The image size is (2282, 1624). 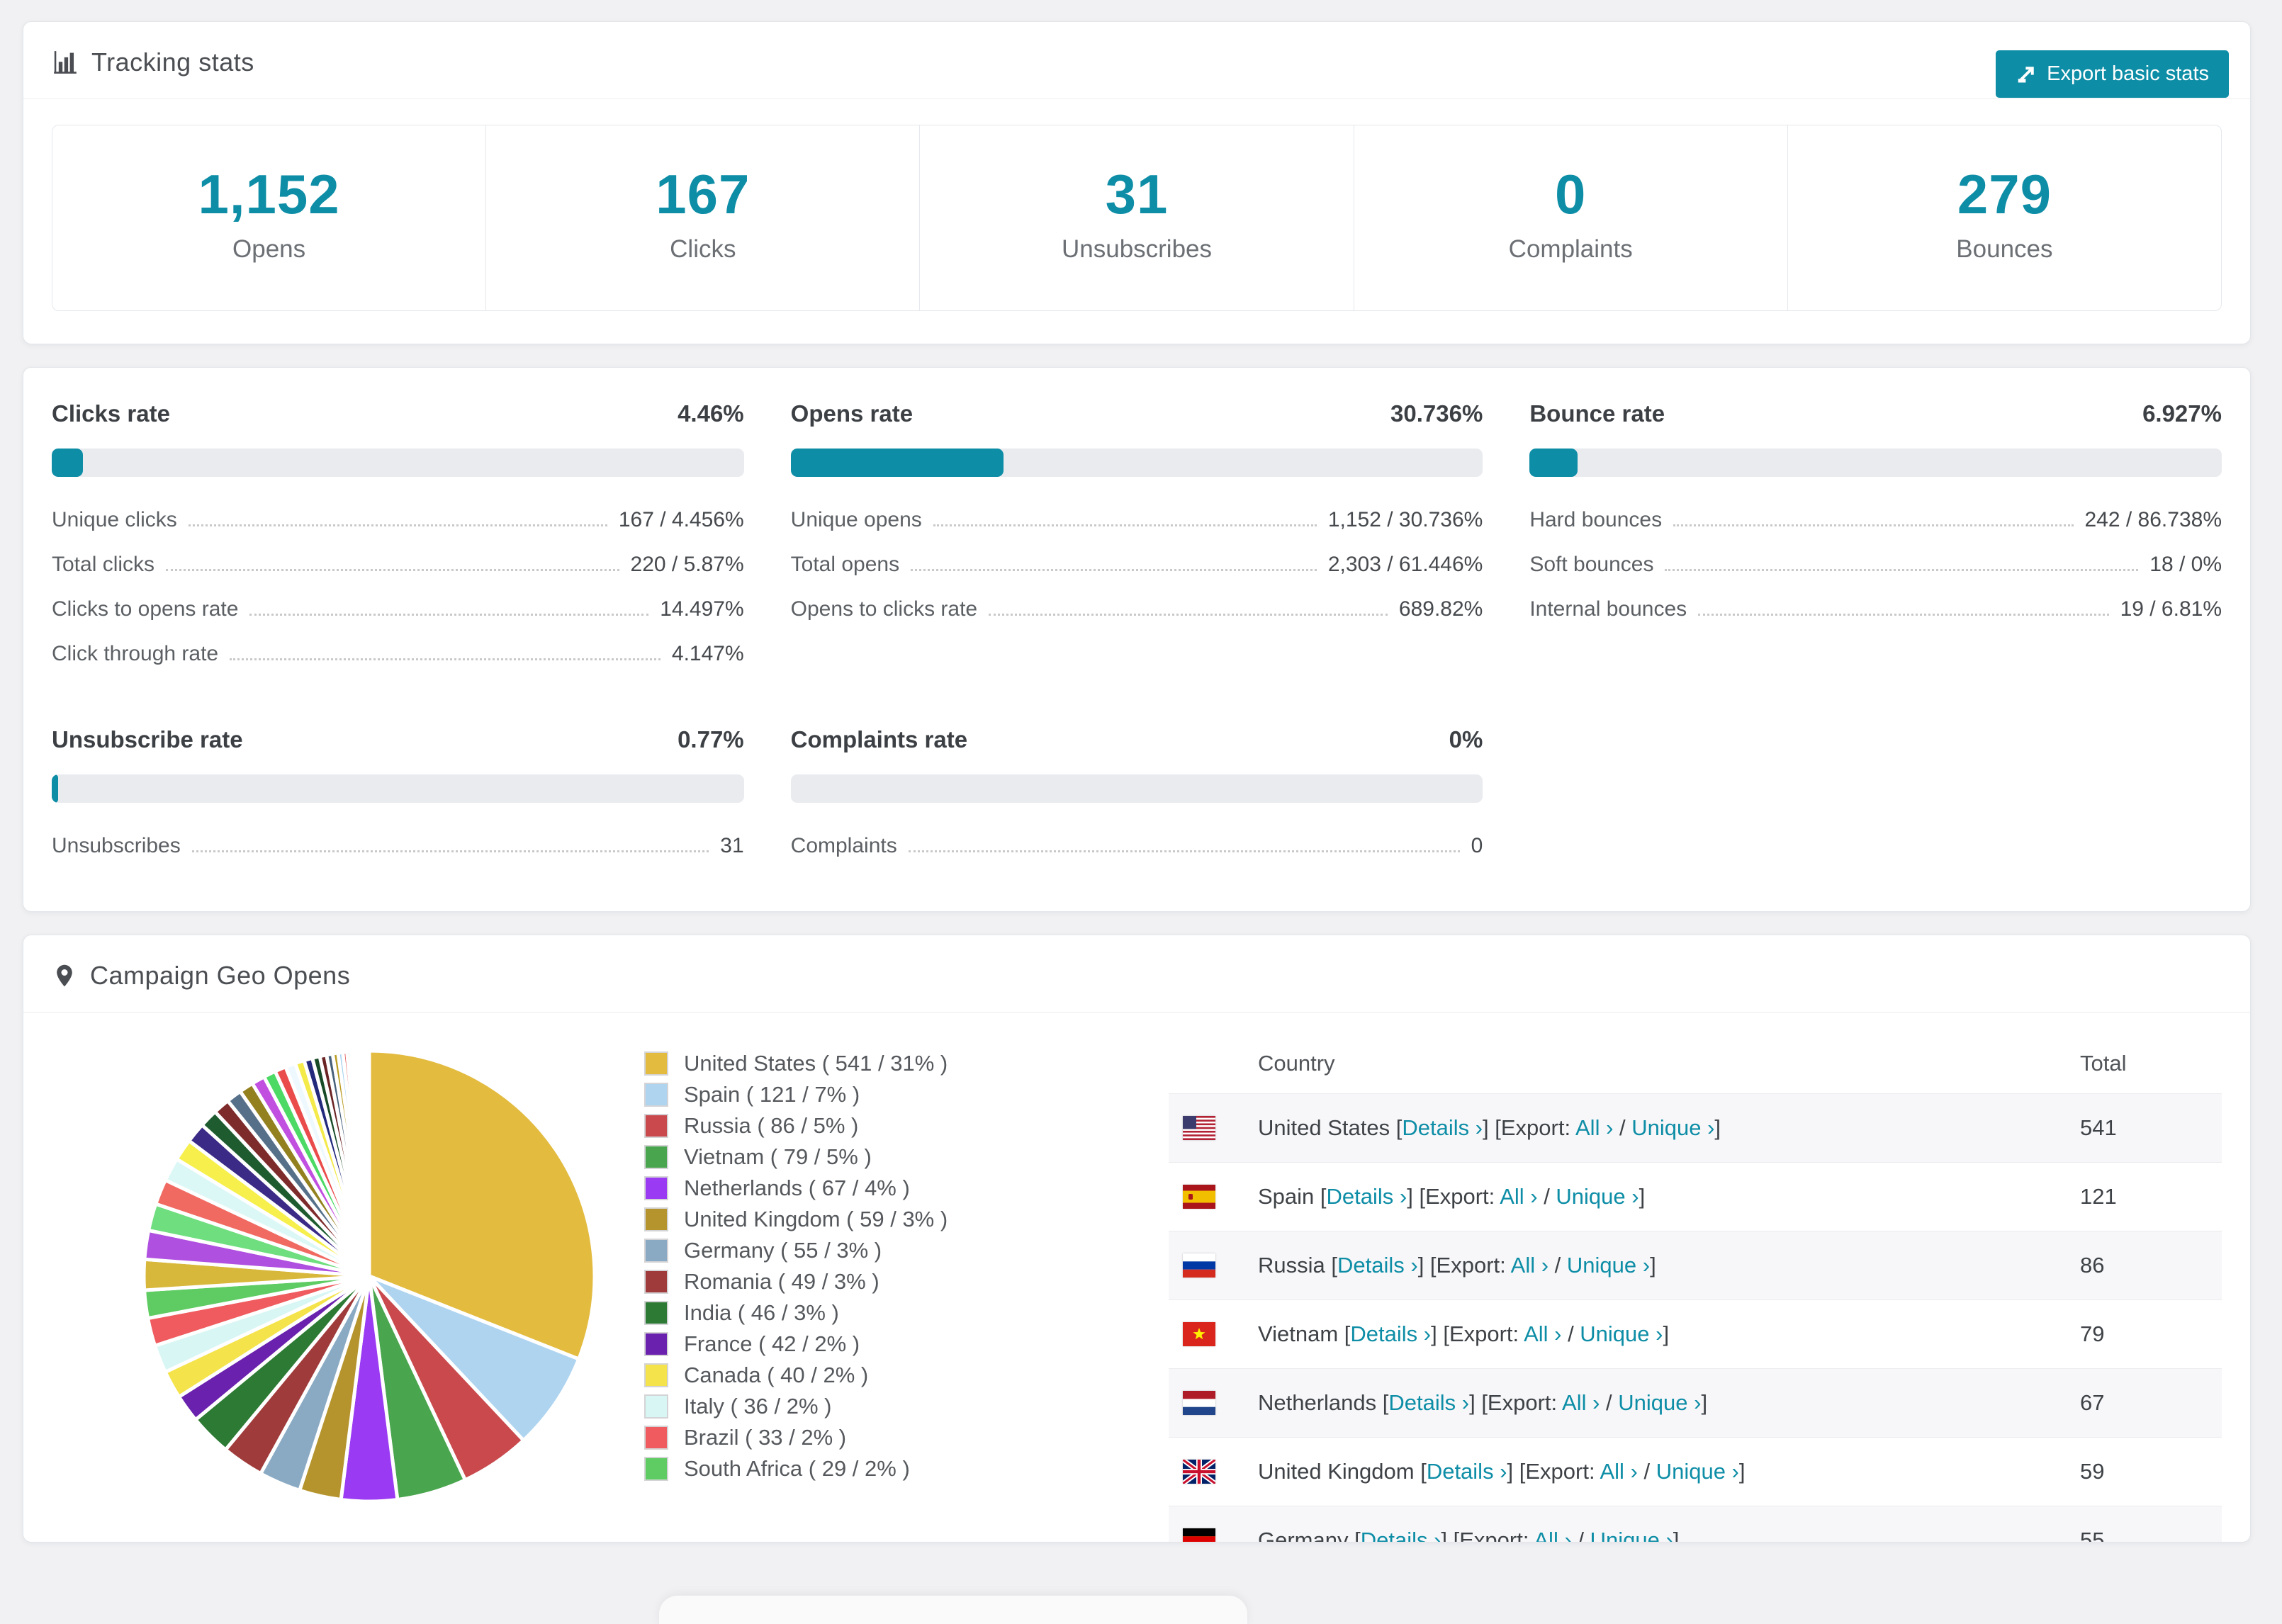 I want to click on legend-item: Brazil ( 33 / 2% ), so click(x=892, y=1437).